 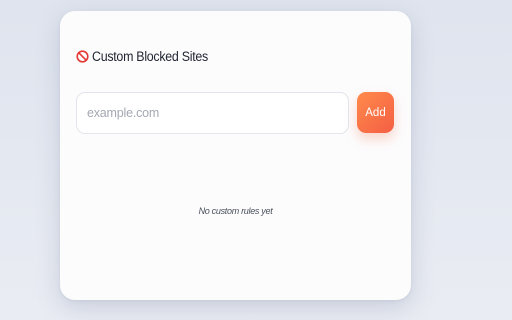 I want to click on panel-title: Custom Blocked Sites, so click(x=150, y=56).